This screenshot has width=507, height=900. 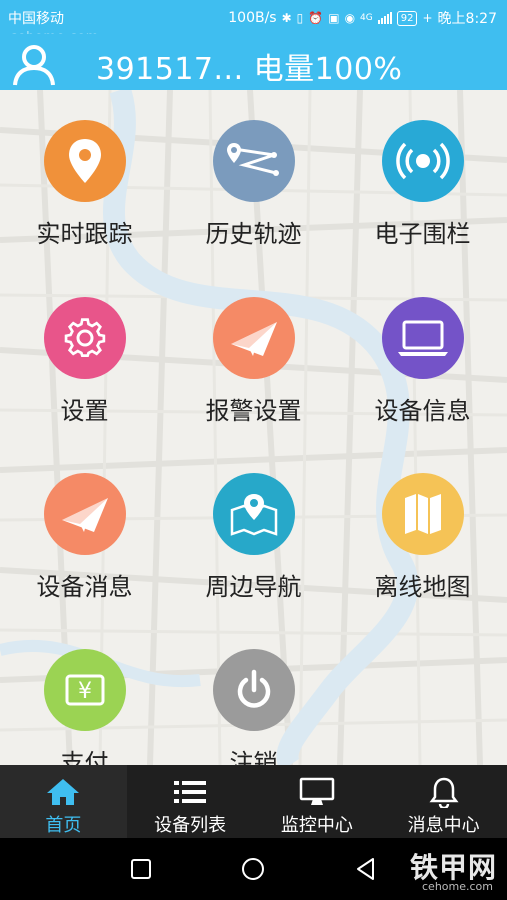 I want to click on laptop-icon, so click(x=422, y=338).